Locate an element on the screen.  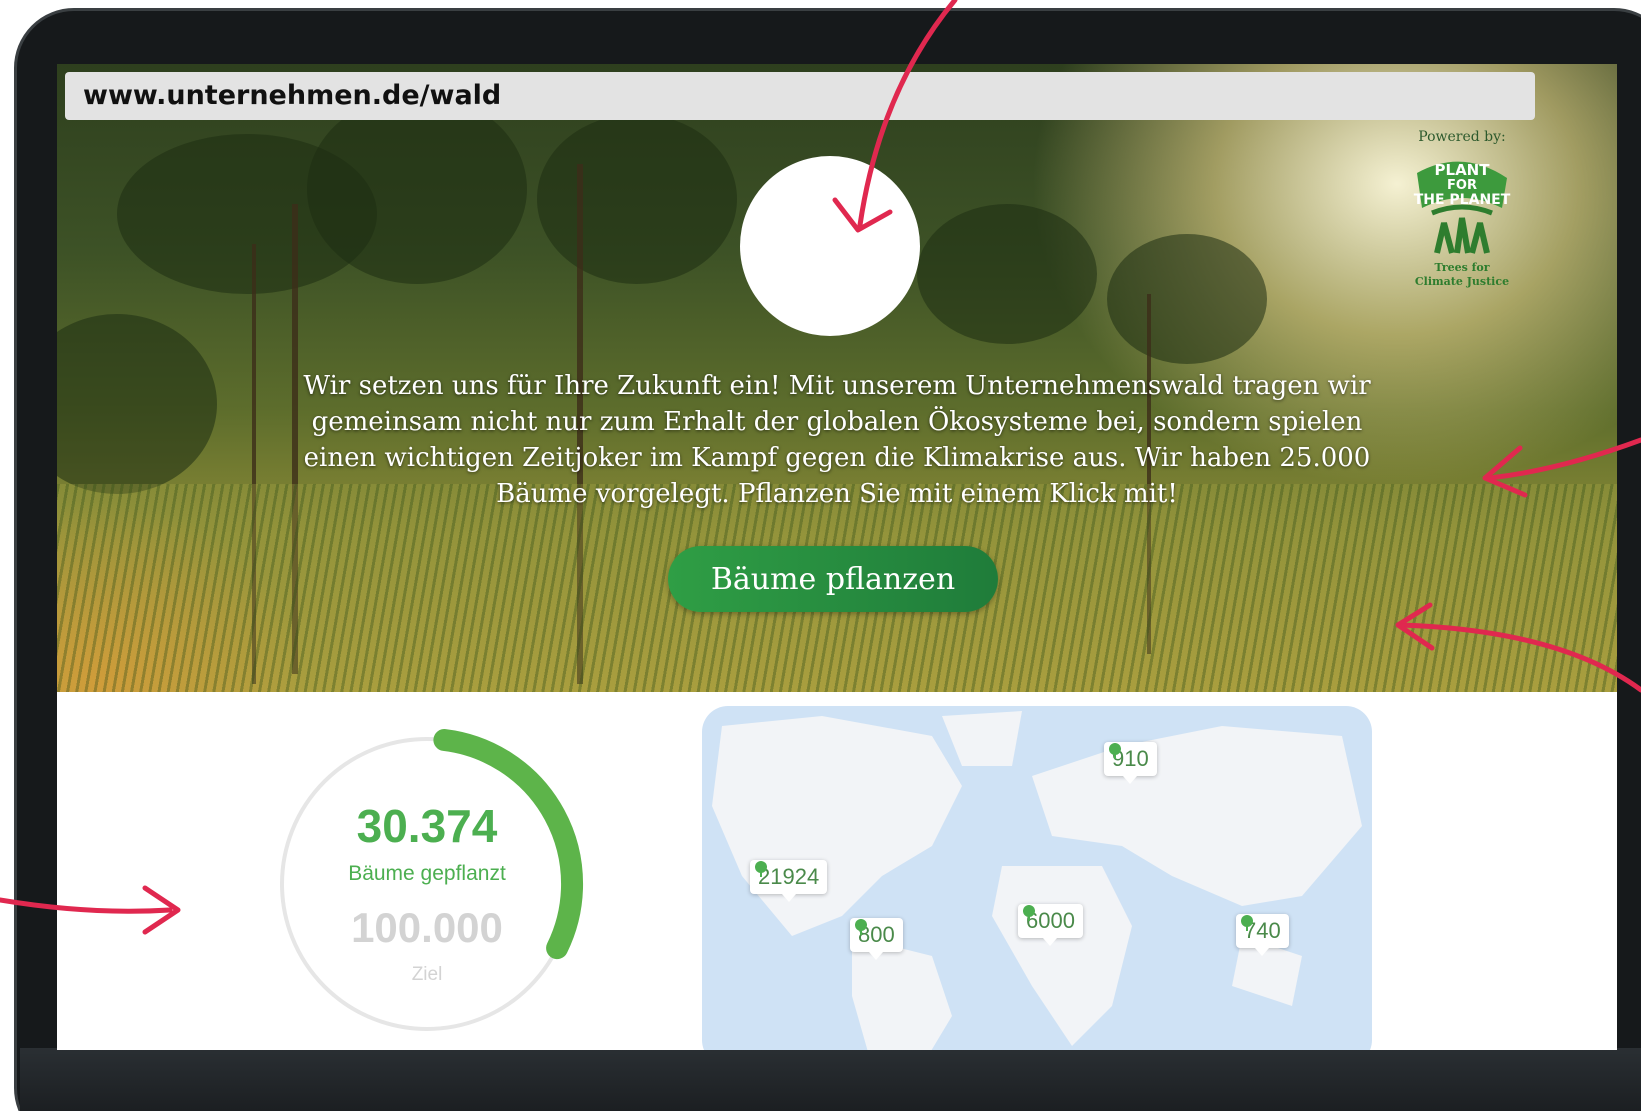
arrow-to-progress-line is located at coordinates (86, 905).